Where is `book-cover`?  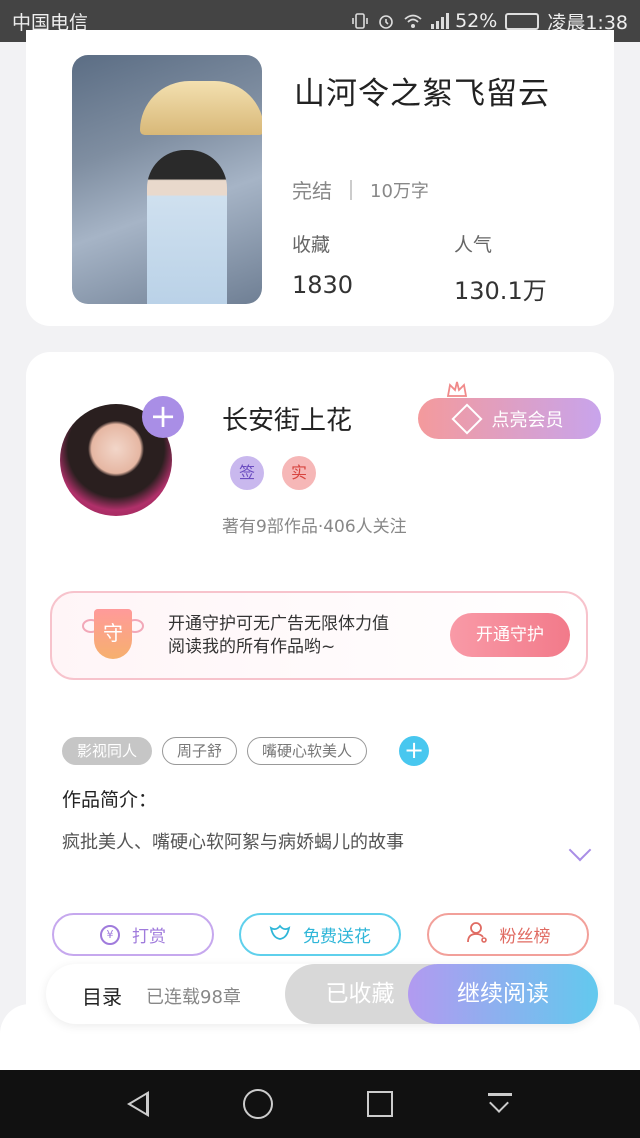 book-cover is located at coordinates (167, 179).